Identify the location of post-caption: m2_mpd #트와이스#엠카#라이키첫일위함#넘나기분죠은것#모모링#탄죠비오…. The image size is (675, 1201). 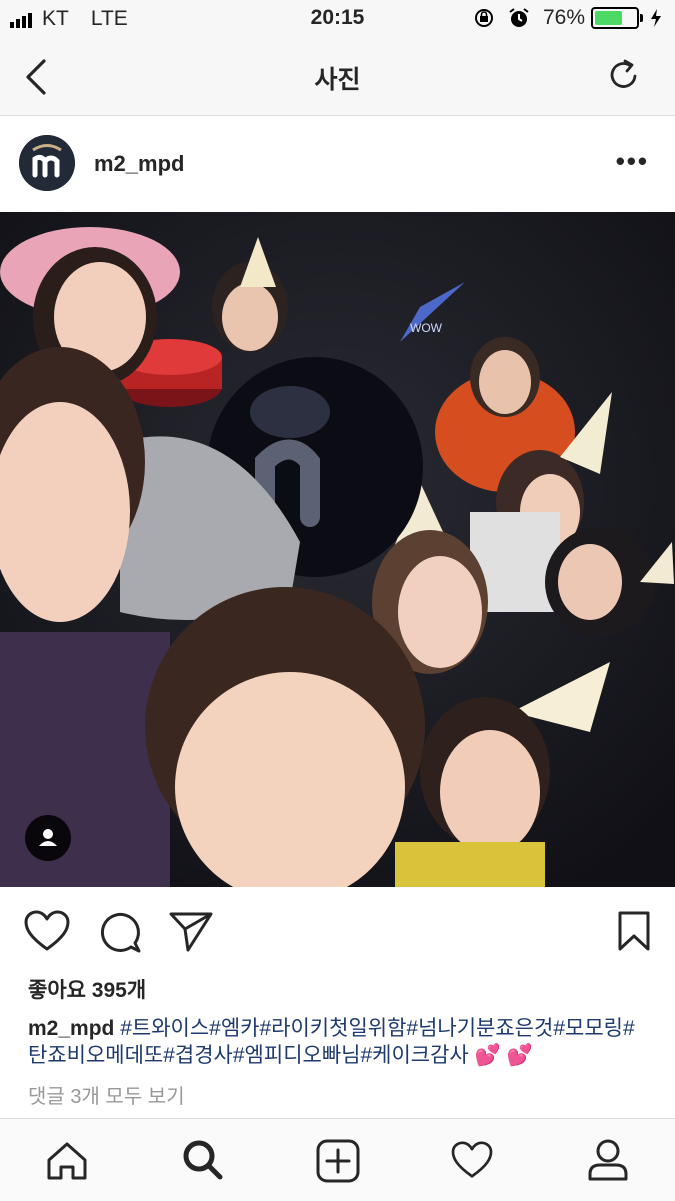
(338, 1042).